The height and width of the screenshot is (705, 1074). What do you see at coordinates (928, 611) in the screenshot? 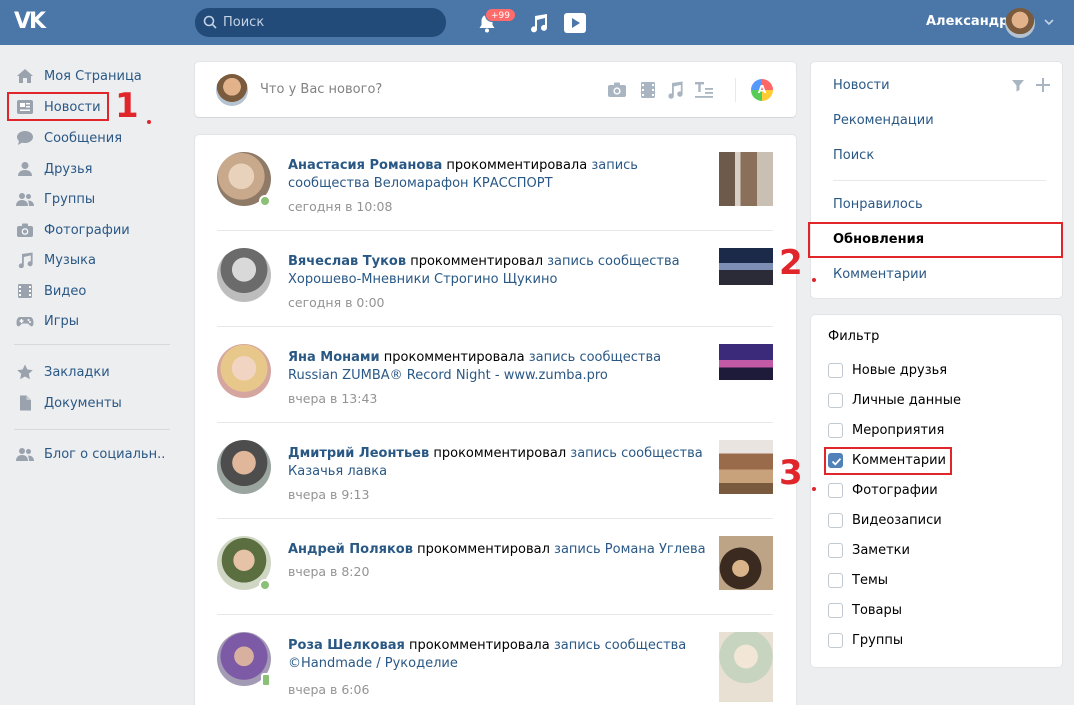
I see `filter-option-goods: Товары` at bounding box center [928, 611].